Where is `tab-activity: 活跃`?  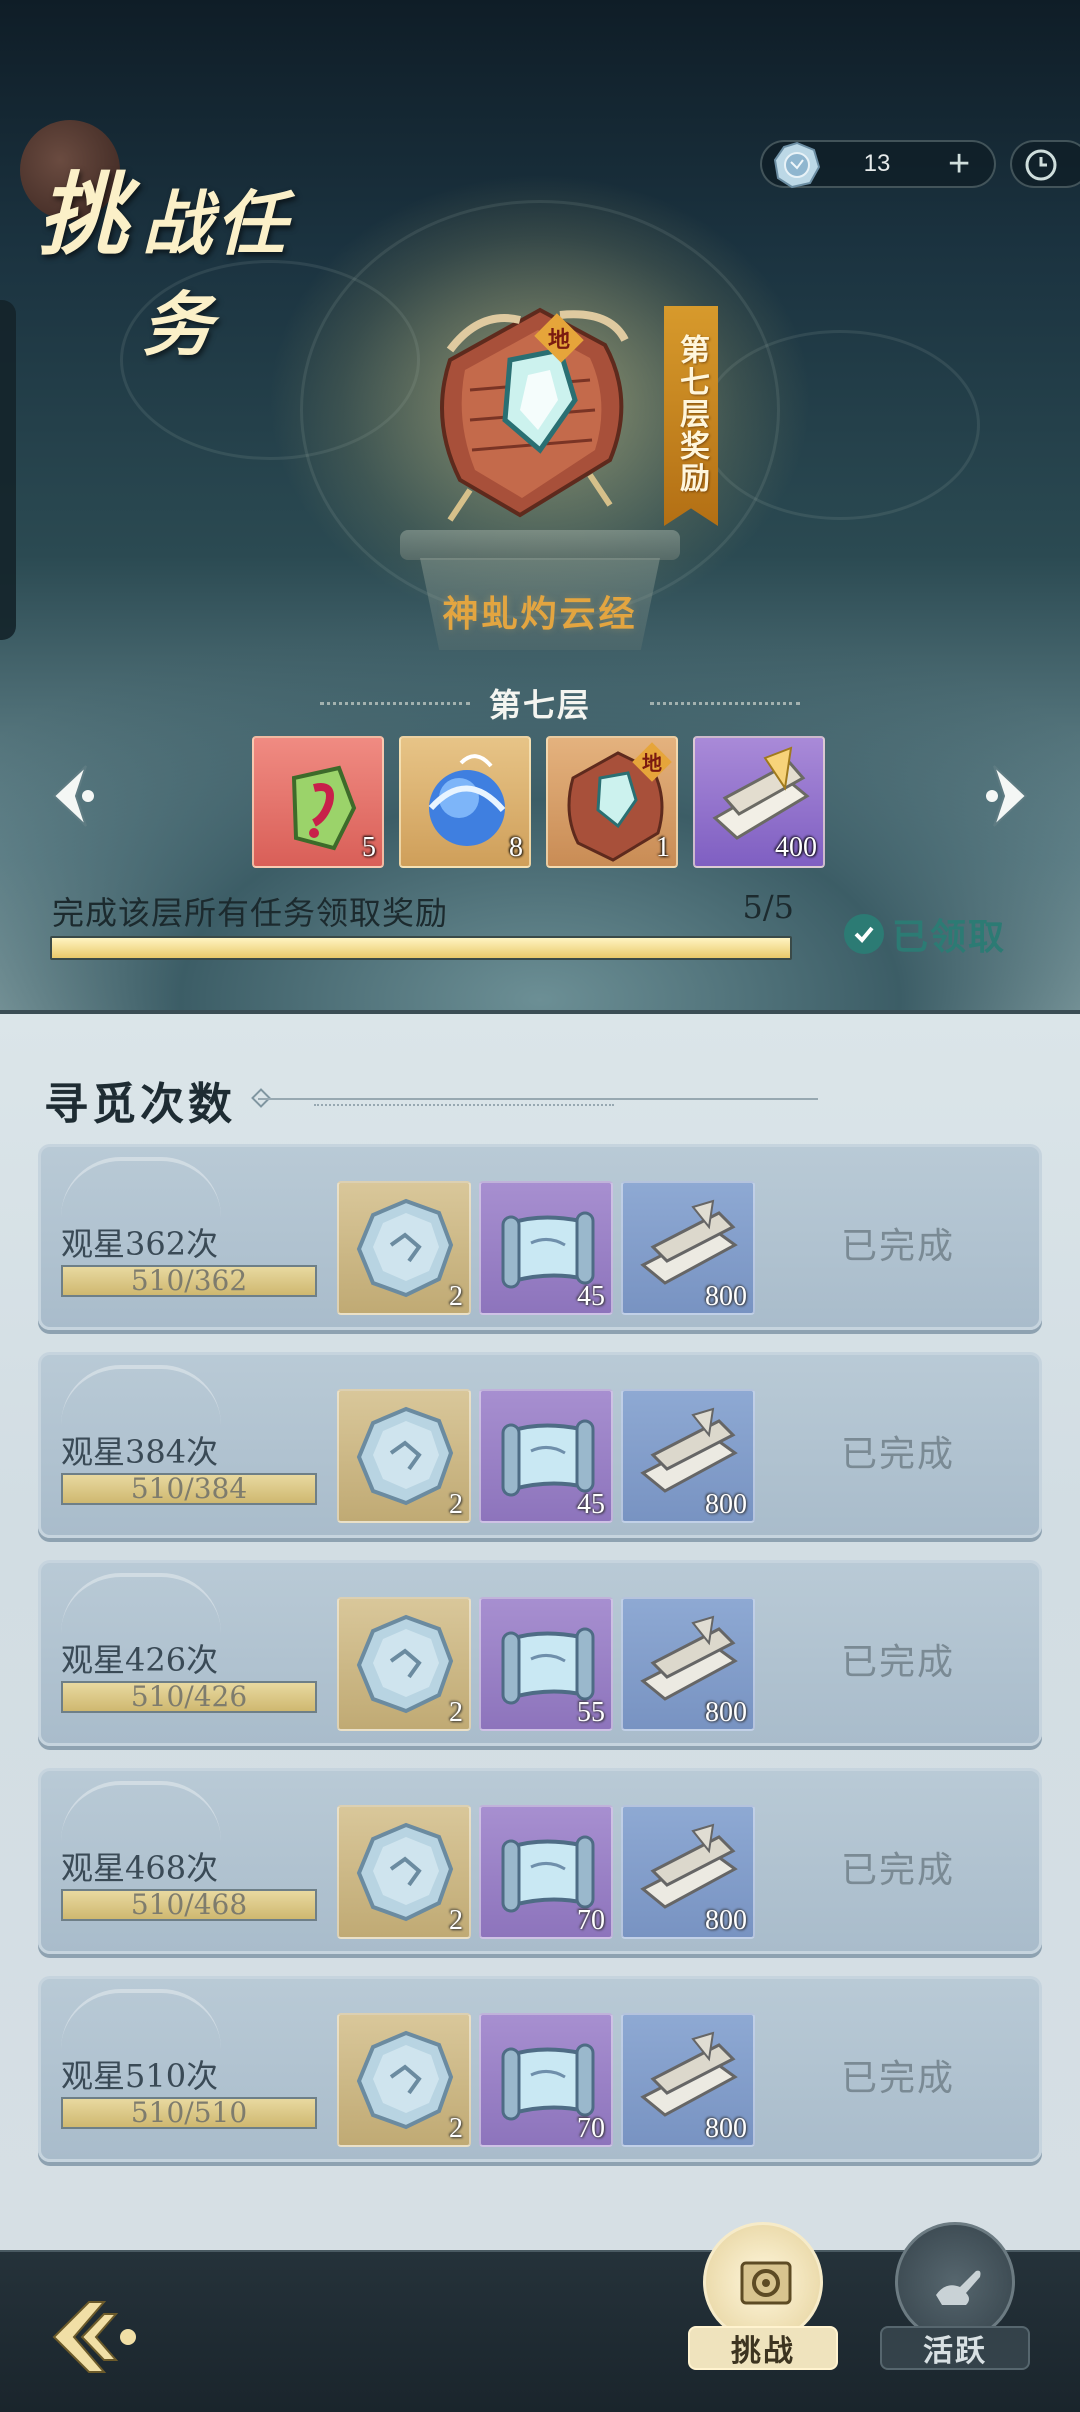 tab-activity: 活跃 is located at coordinates (955, 2307).